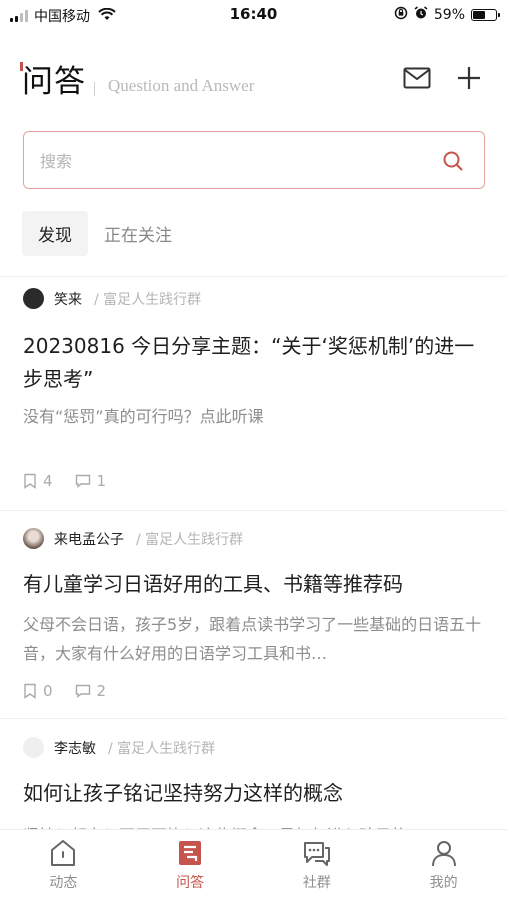 Image resolution: width=507 pixels, height=901 pixels. What do you see at coordinates (48, 481) in the screenshot?
I see `bookmark-count: 4` at bounding box center [48, 481].